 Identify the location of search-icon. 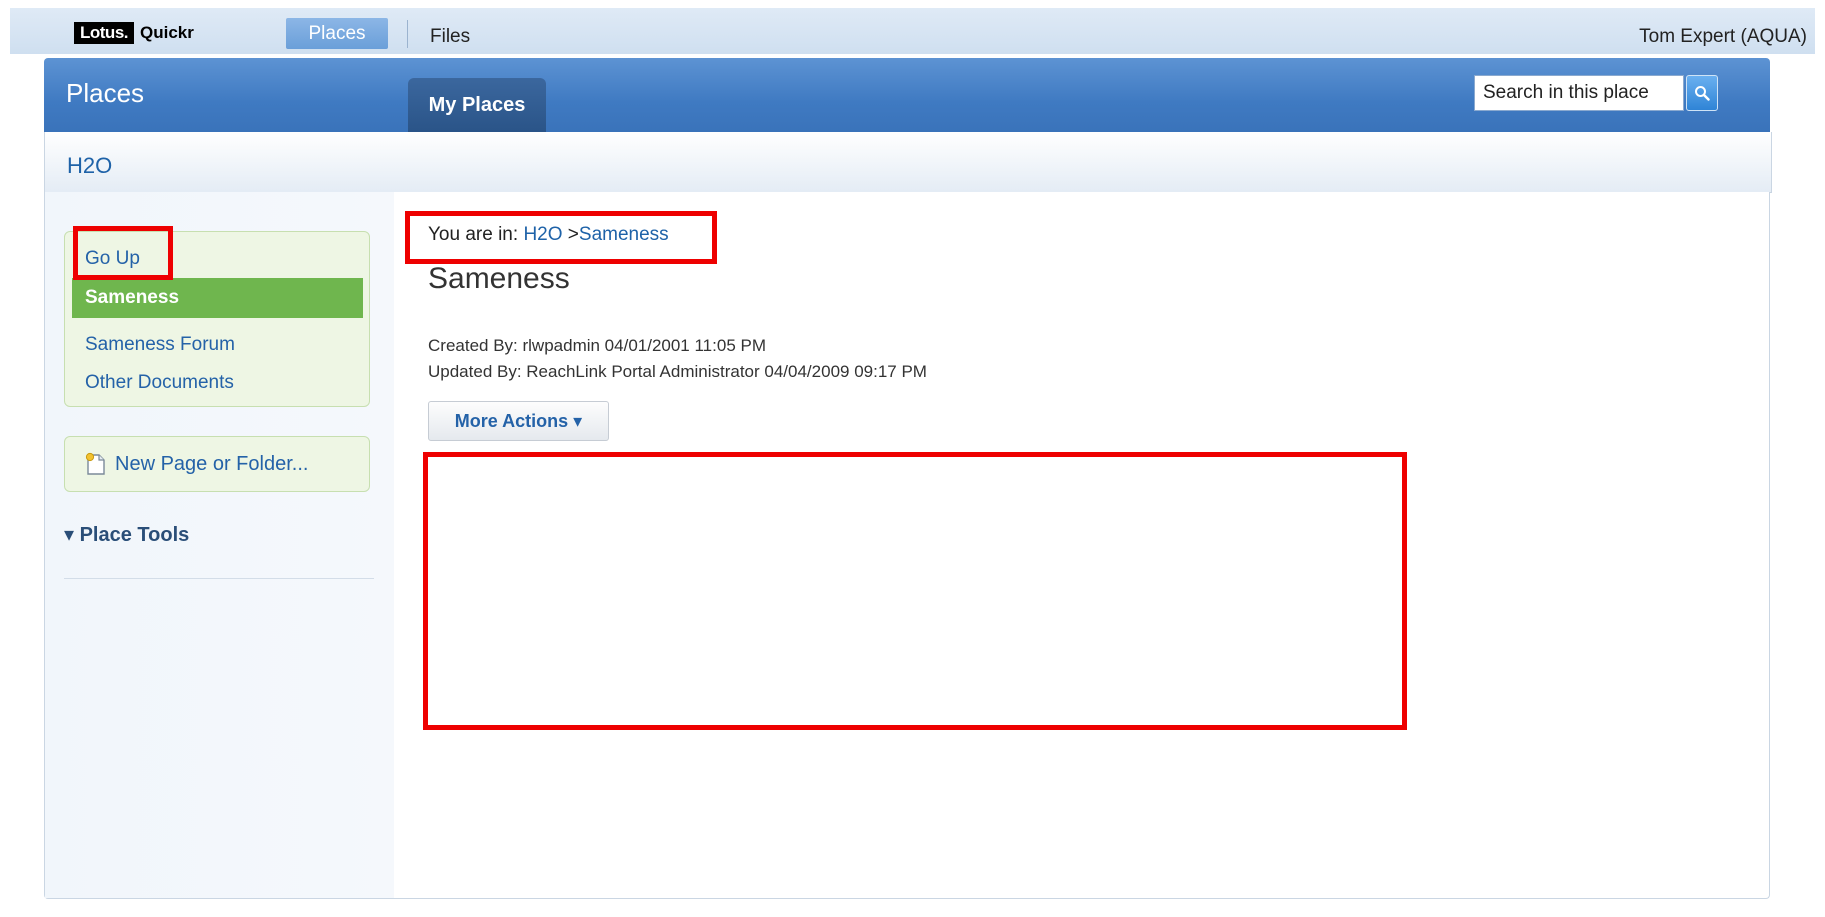
(1702, 93).